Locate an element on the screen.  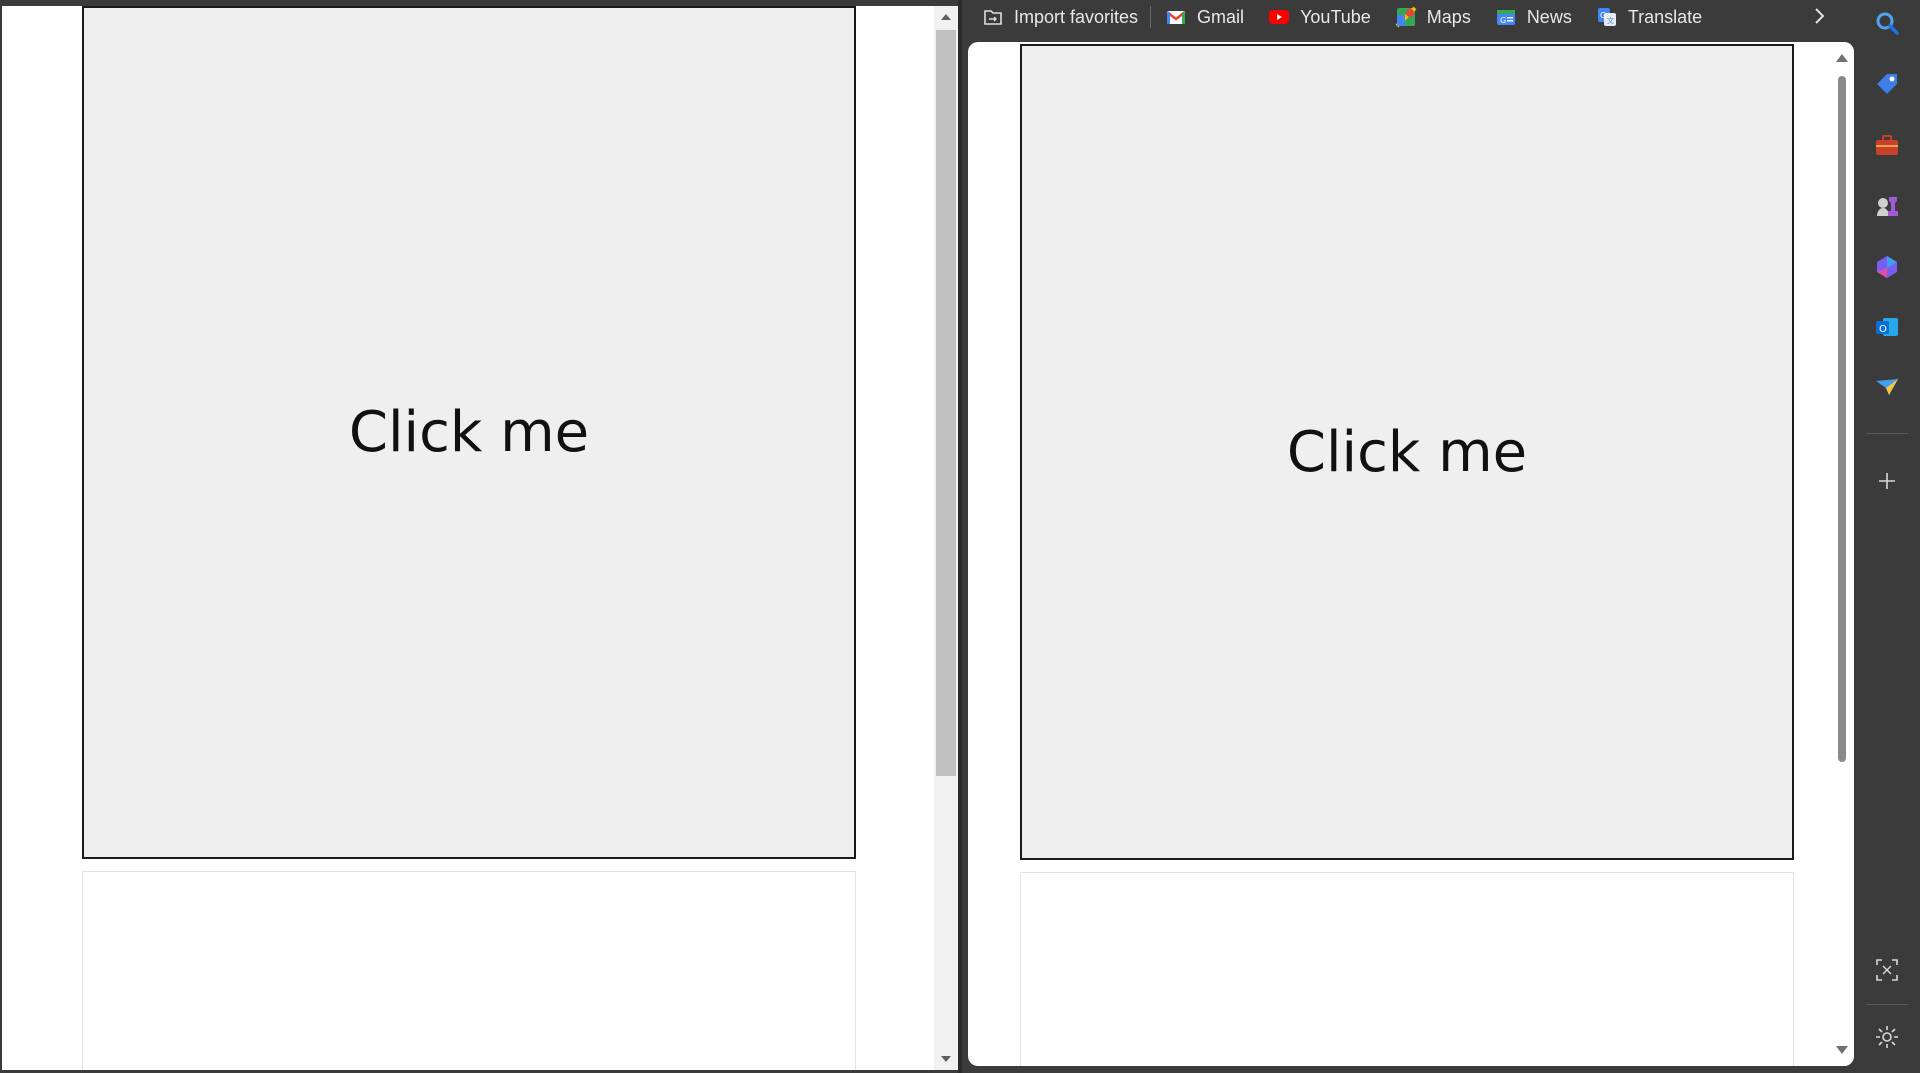
fav-gmail: Gmail is located at coordinates (1204, 17).